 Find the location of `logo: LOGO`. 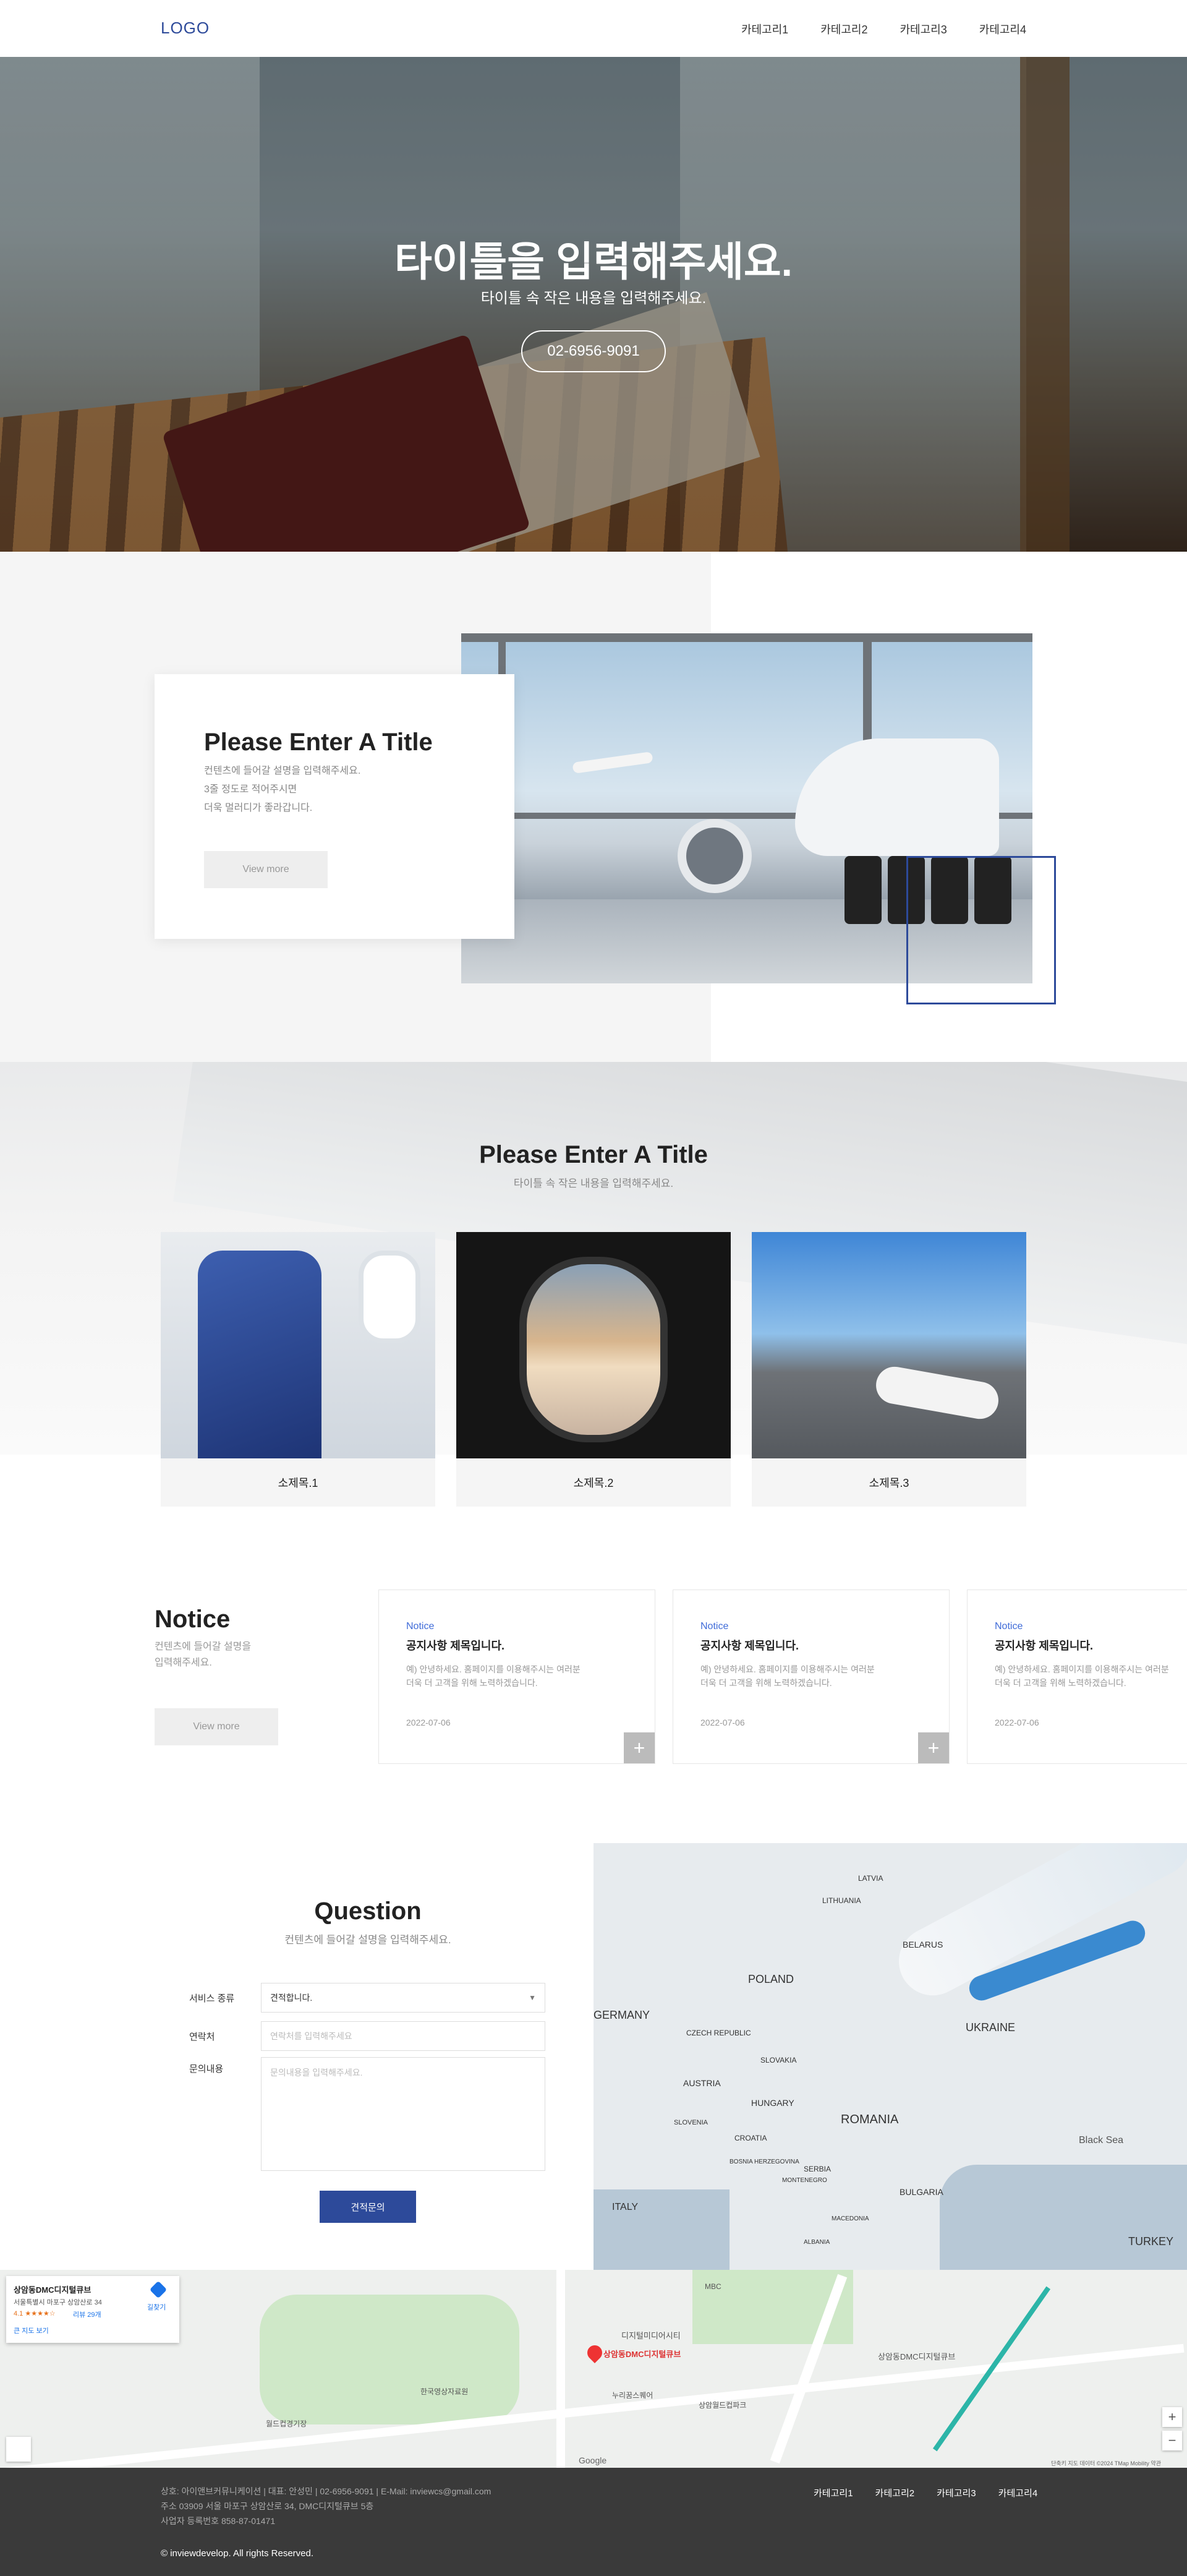

logo: LOGO is located at coordinates (186, 28).